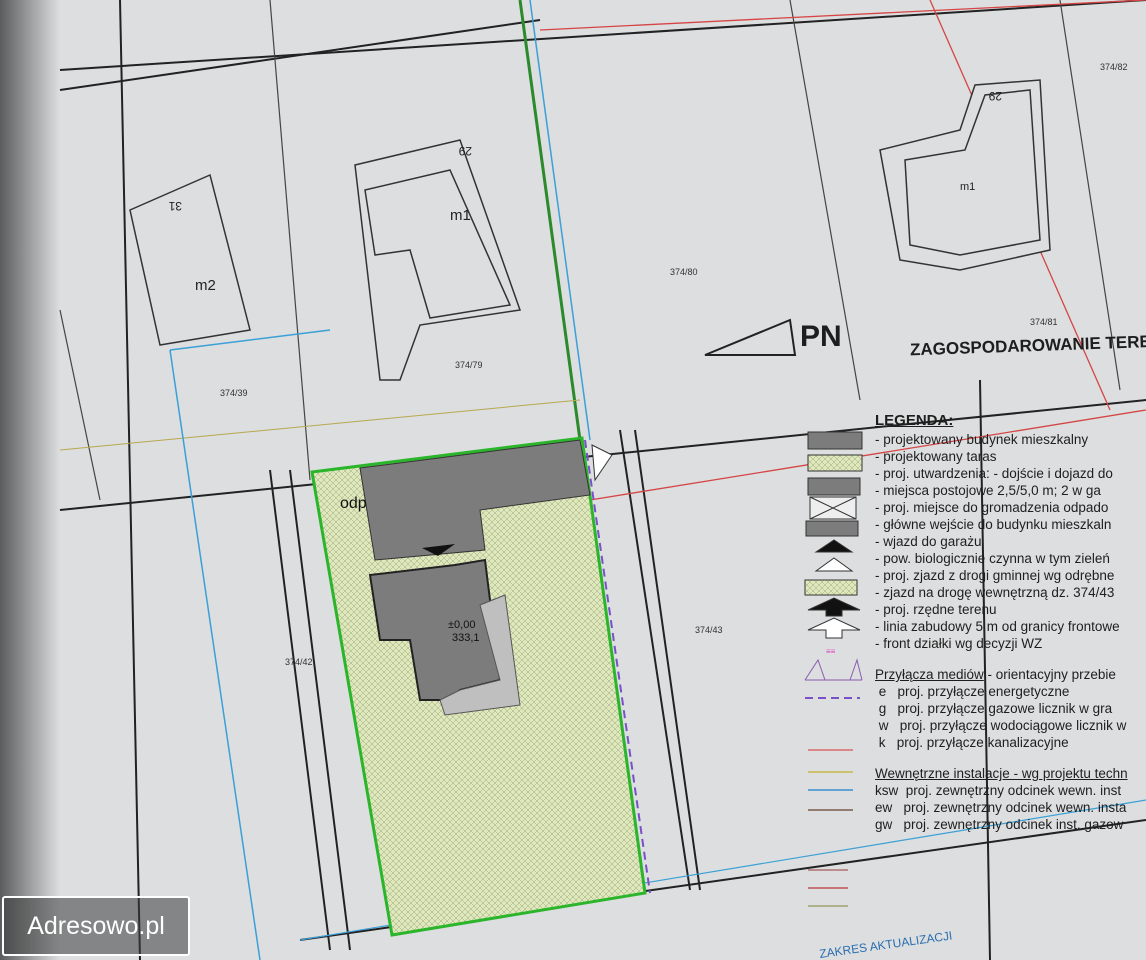 This screenshot has height=960, width=1146. What do you see at coordinates (973, 742) in the screenshot?
I see `utility-item: k proj. przyłącze kanalizacyjne` at bounding box center [973, 742].